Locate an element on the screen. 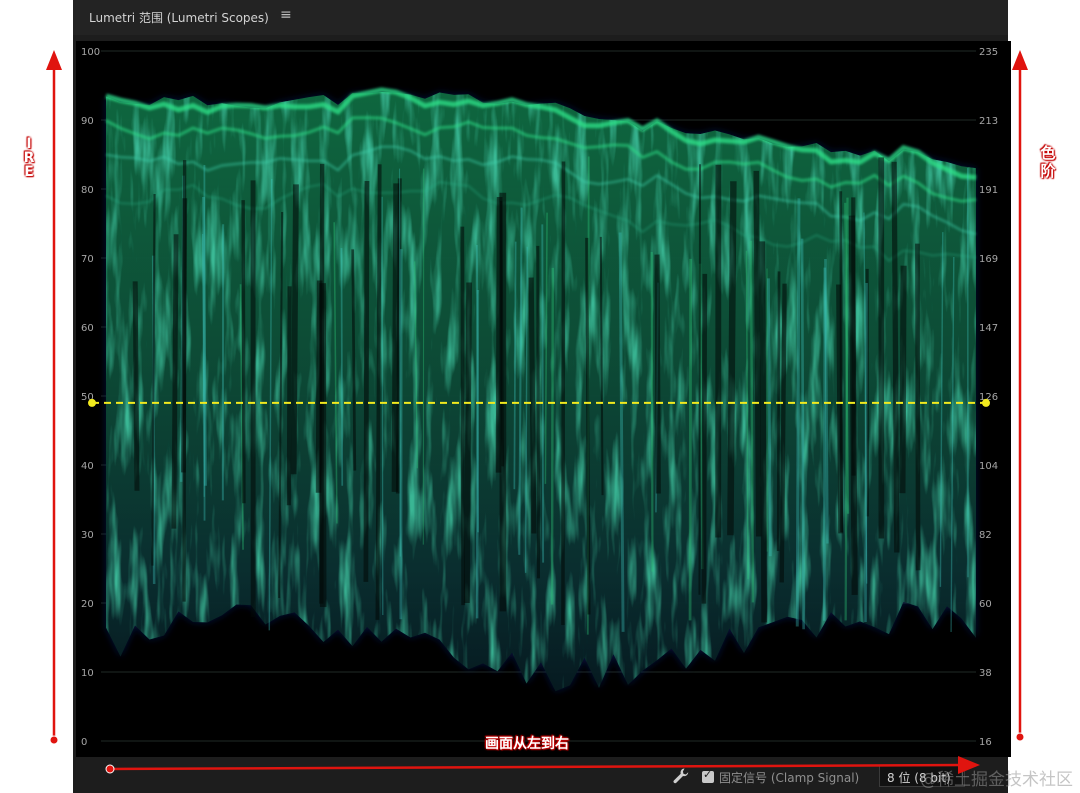  level-arrow is located at coordinates (1020, 396).